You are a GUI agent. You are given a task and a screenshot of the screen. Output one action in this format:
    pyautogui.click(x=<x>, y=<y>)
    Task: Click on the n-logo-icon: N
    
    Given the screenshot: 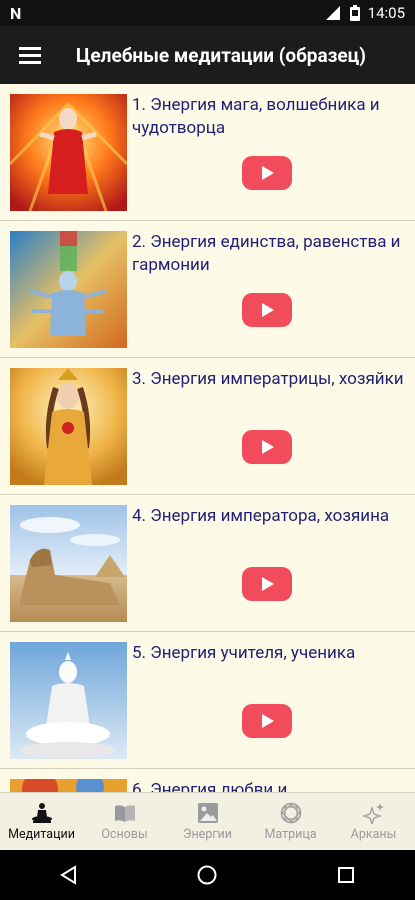 What is the action you would take?
    pyautogui.click(x=16, y=13)
    